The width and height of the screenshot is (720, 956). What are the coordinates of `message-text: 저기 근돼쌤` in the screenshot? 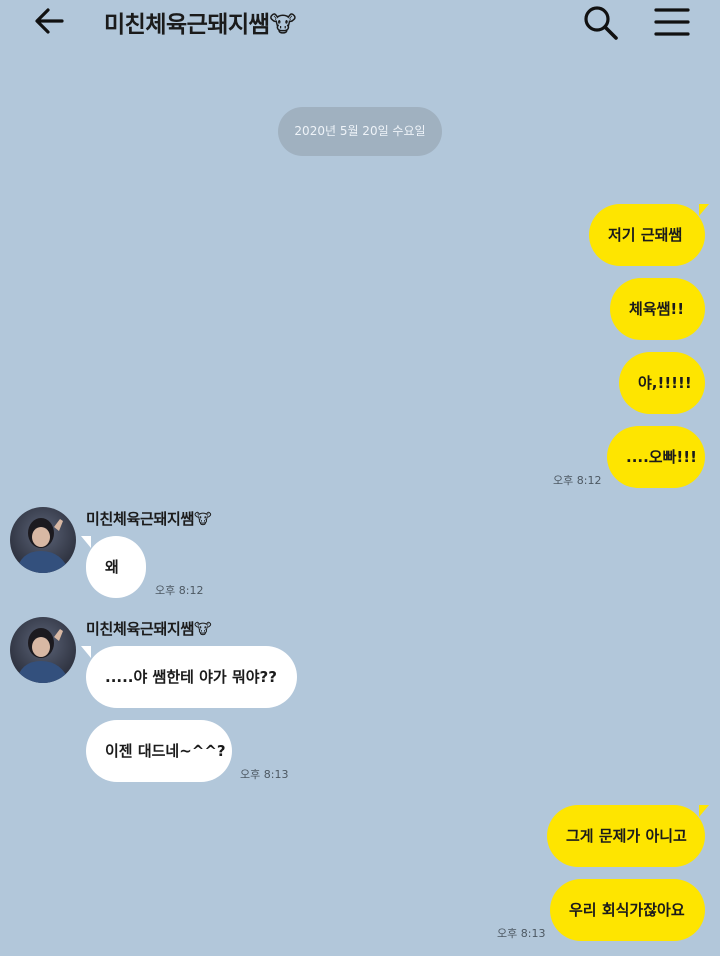 It's located at (645, 235).